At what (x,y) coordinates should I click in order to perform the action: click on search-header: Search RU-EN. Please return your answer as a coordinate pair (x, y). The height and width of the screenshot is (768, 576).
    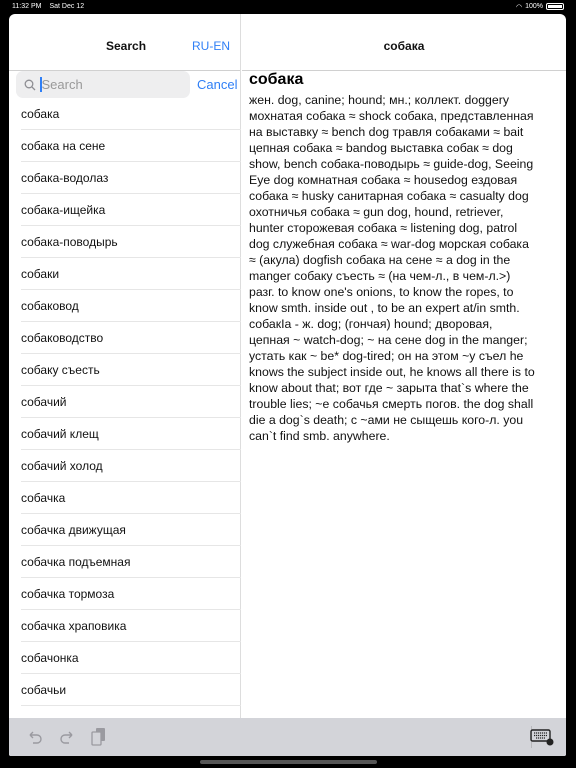
    Looking at the image, I should click on (124, 42).